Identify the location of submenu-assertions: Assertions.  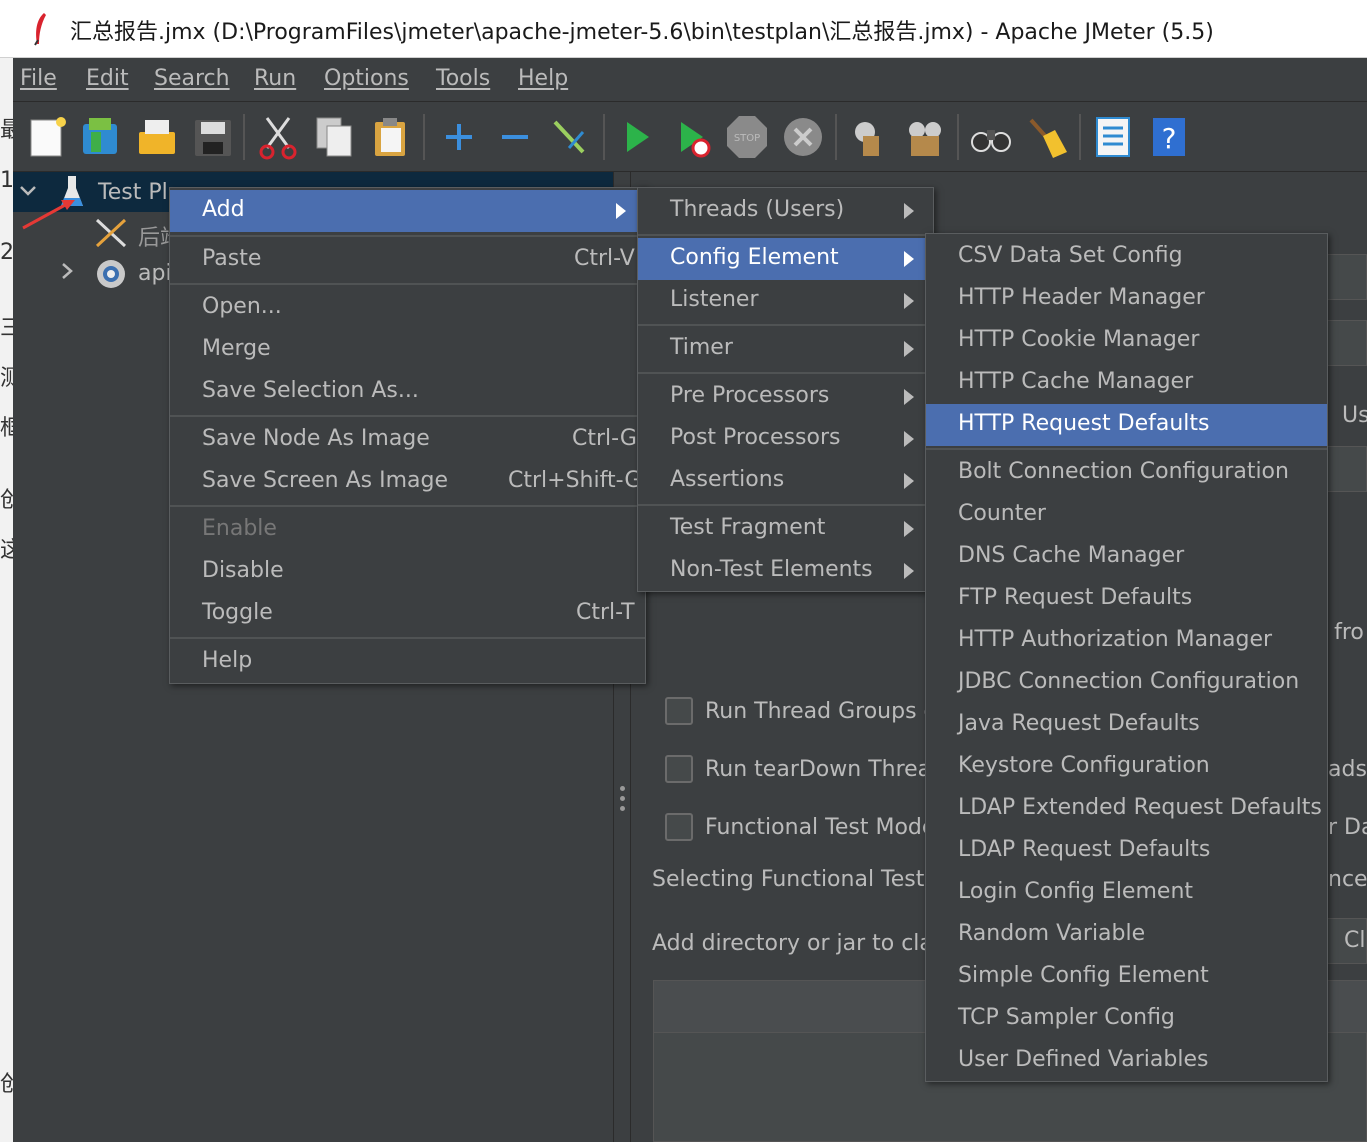
(785, 481).